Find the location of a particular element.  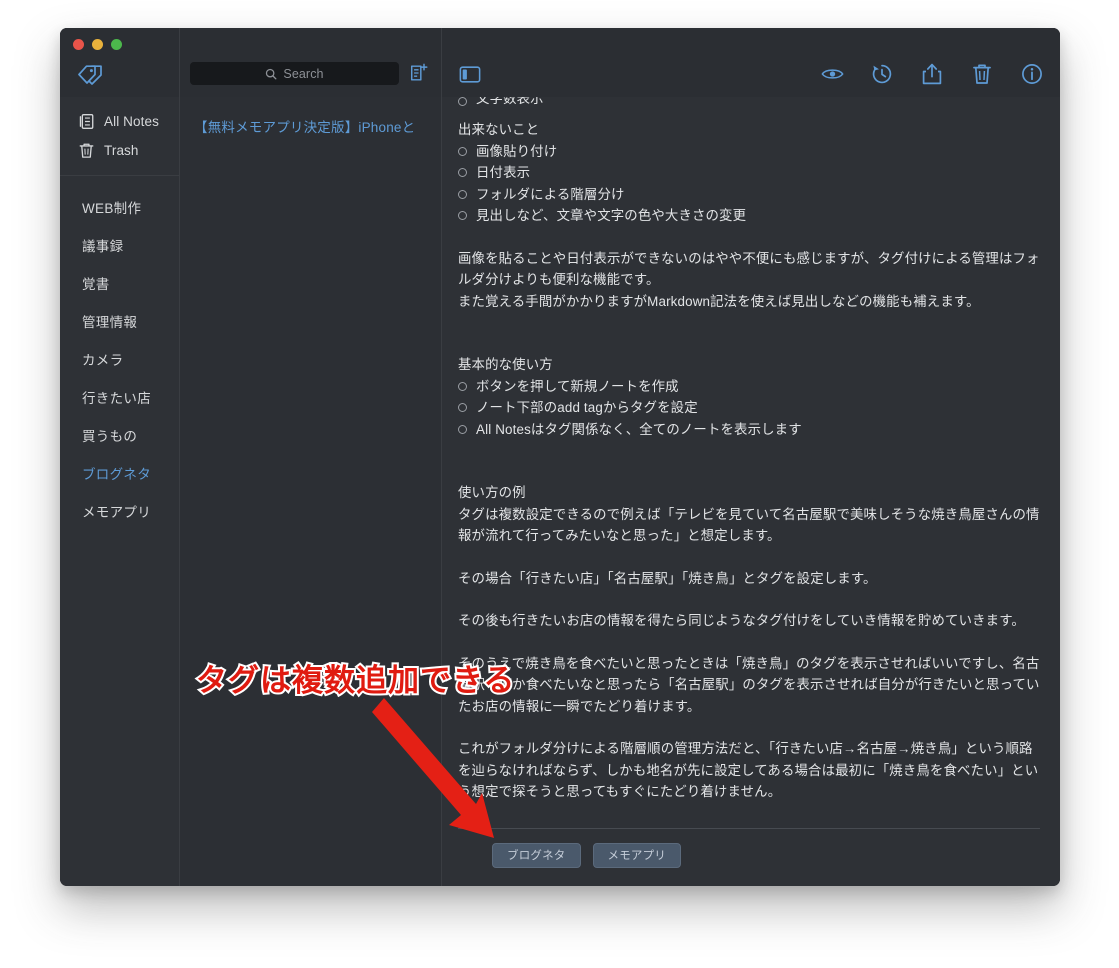

sidebar-tag-blog-idea: ブログネタ is located at coordinates (119, 473).